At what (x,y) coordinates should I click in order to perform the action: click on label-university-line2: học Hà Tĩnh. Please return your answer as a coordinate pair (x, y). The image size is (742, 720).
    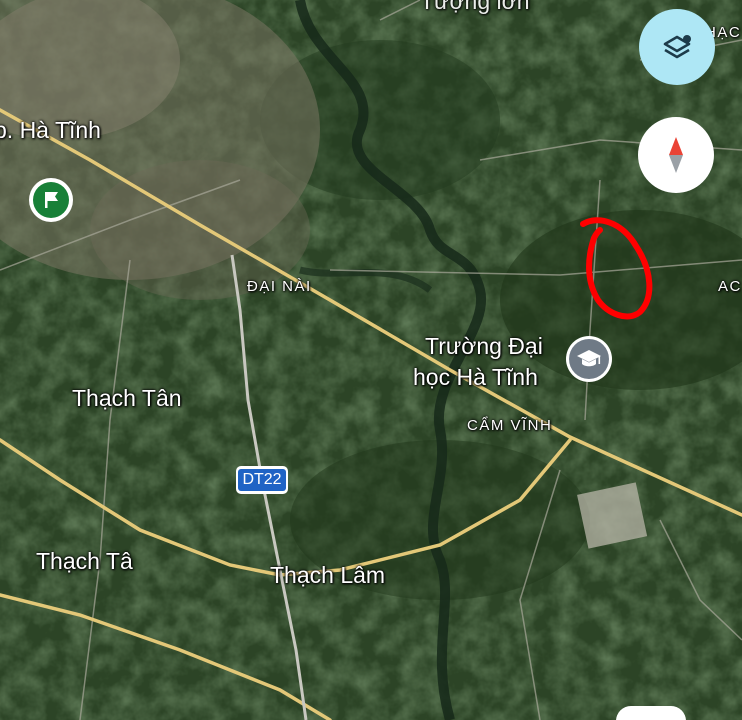
    Looking at the image, I should click on (475, 377).